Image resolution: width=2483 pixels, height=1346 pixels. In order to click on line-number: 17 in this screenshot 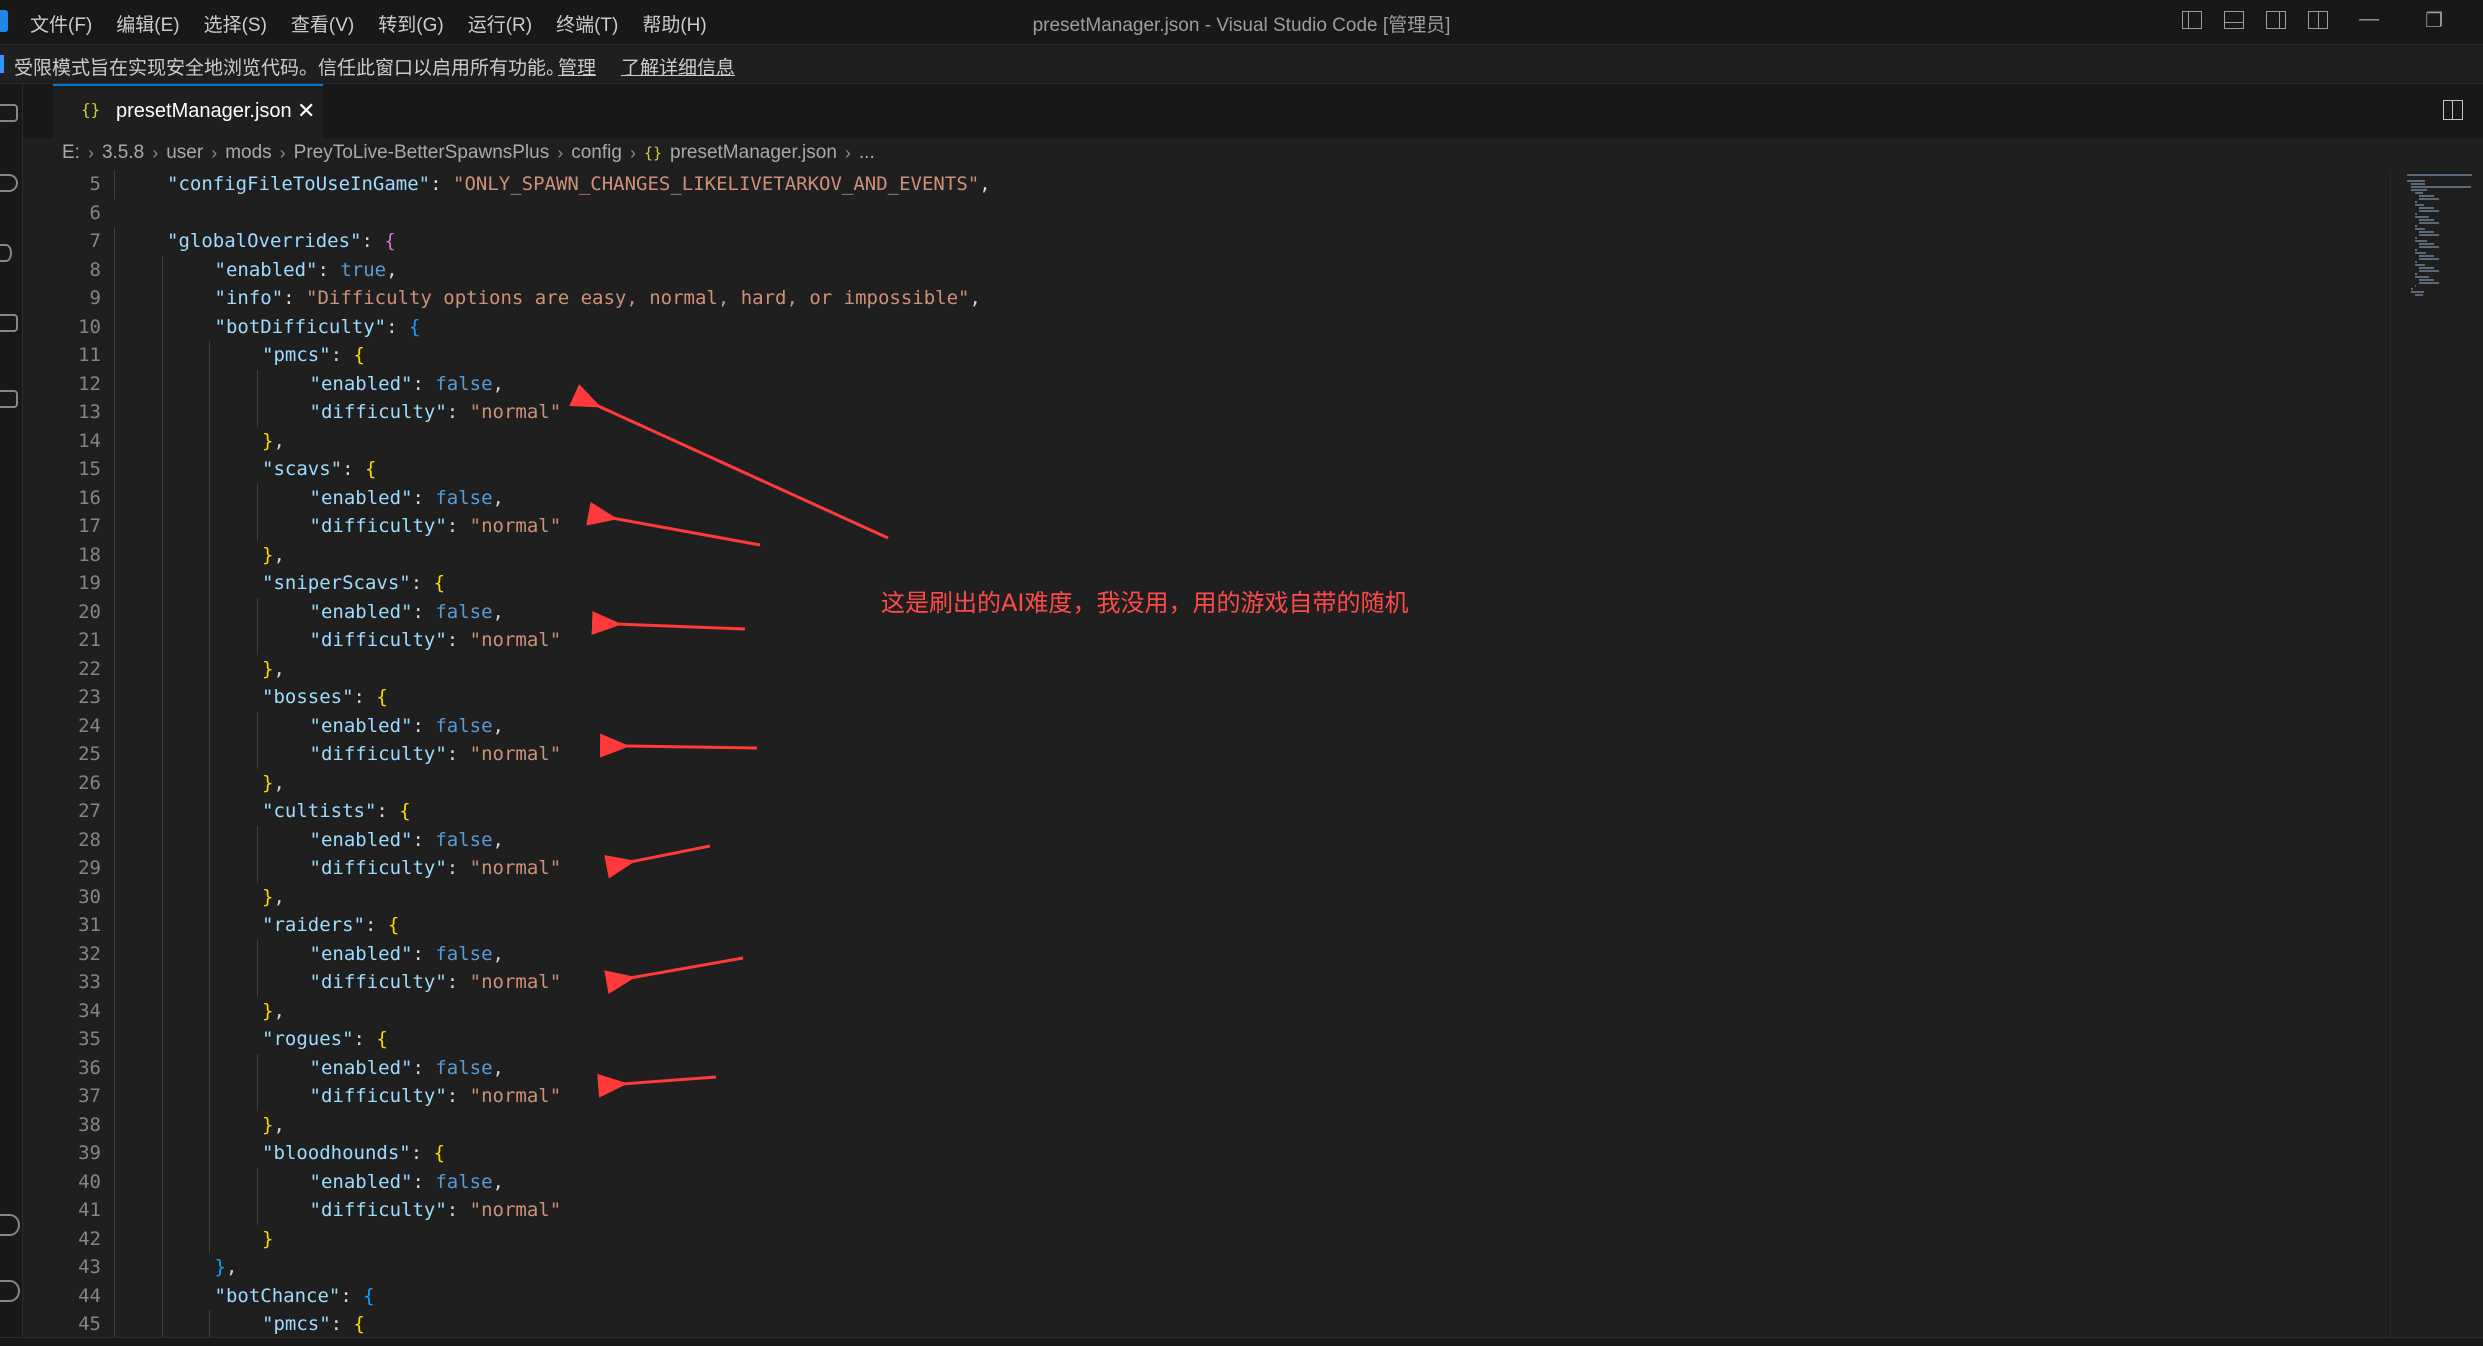, I will do `click(89, 526)`.